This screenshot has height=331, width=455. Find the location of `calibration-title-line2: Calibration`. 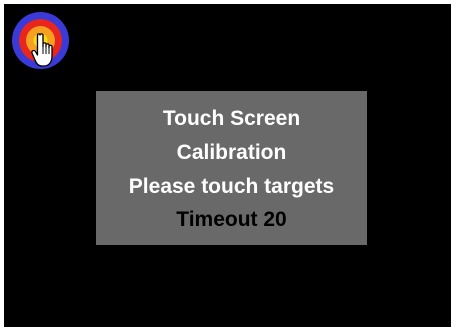

calibration-title-line2: Calibration is located at coordinates (231, 152).